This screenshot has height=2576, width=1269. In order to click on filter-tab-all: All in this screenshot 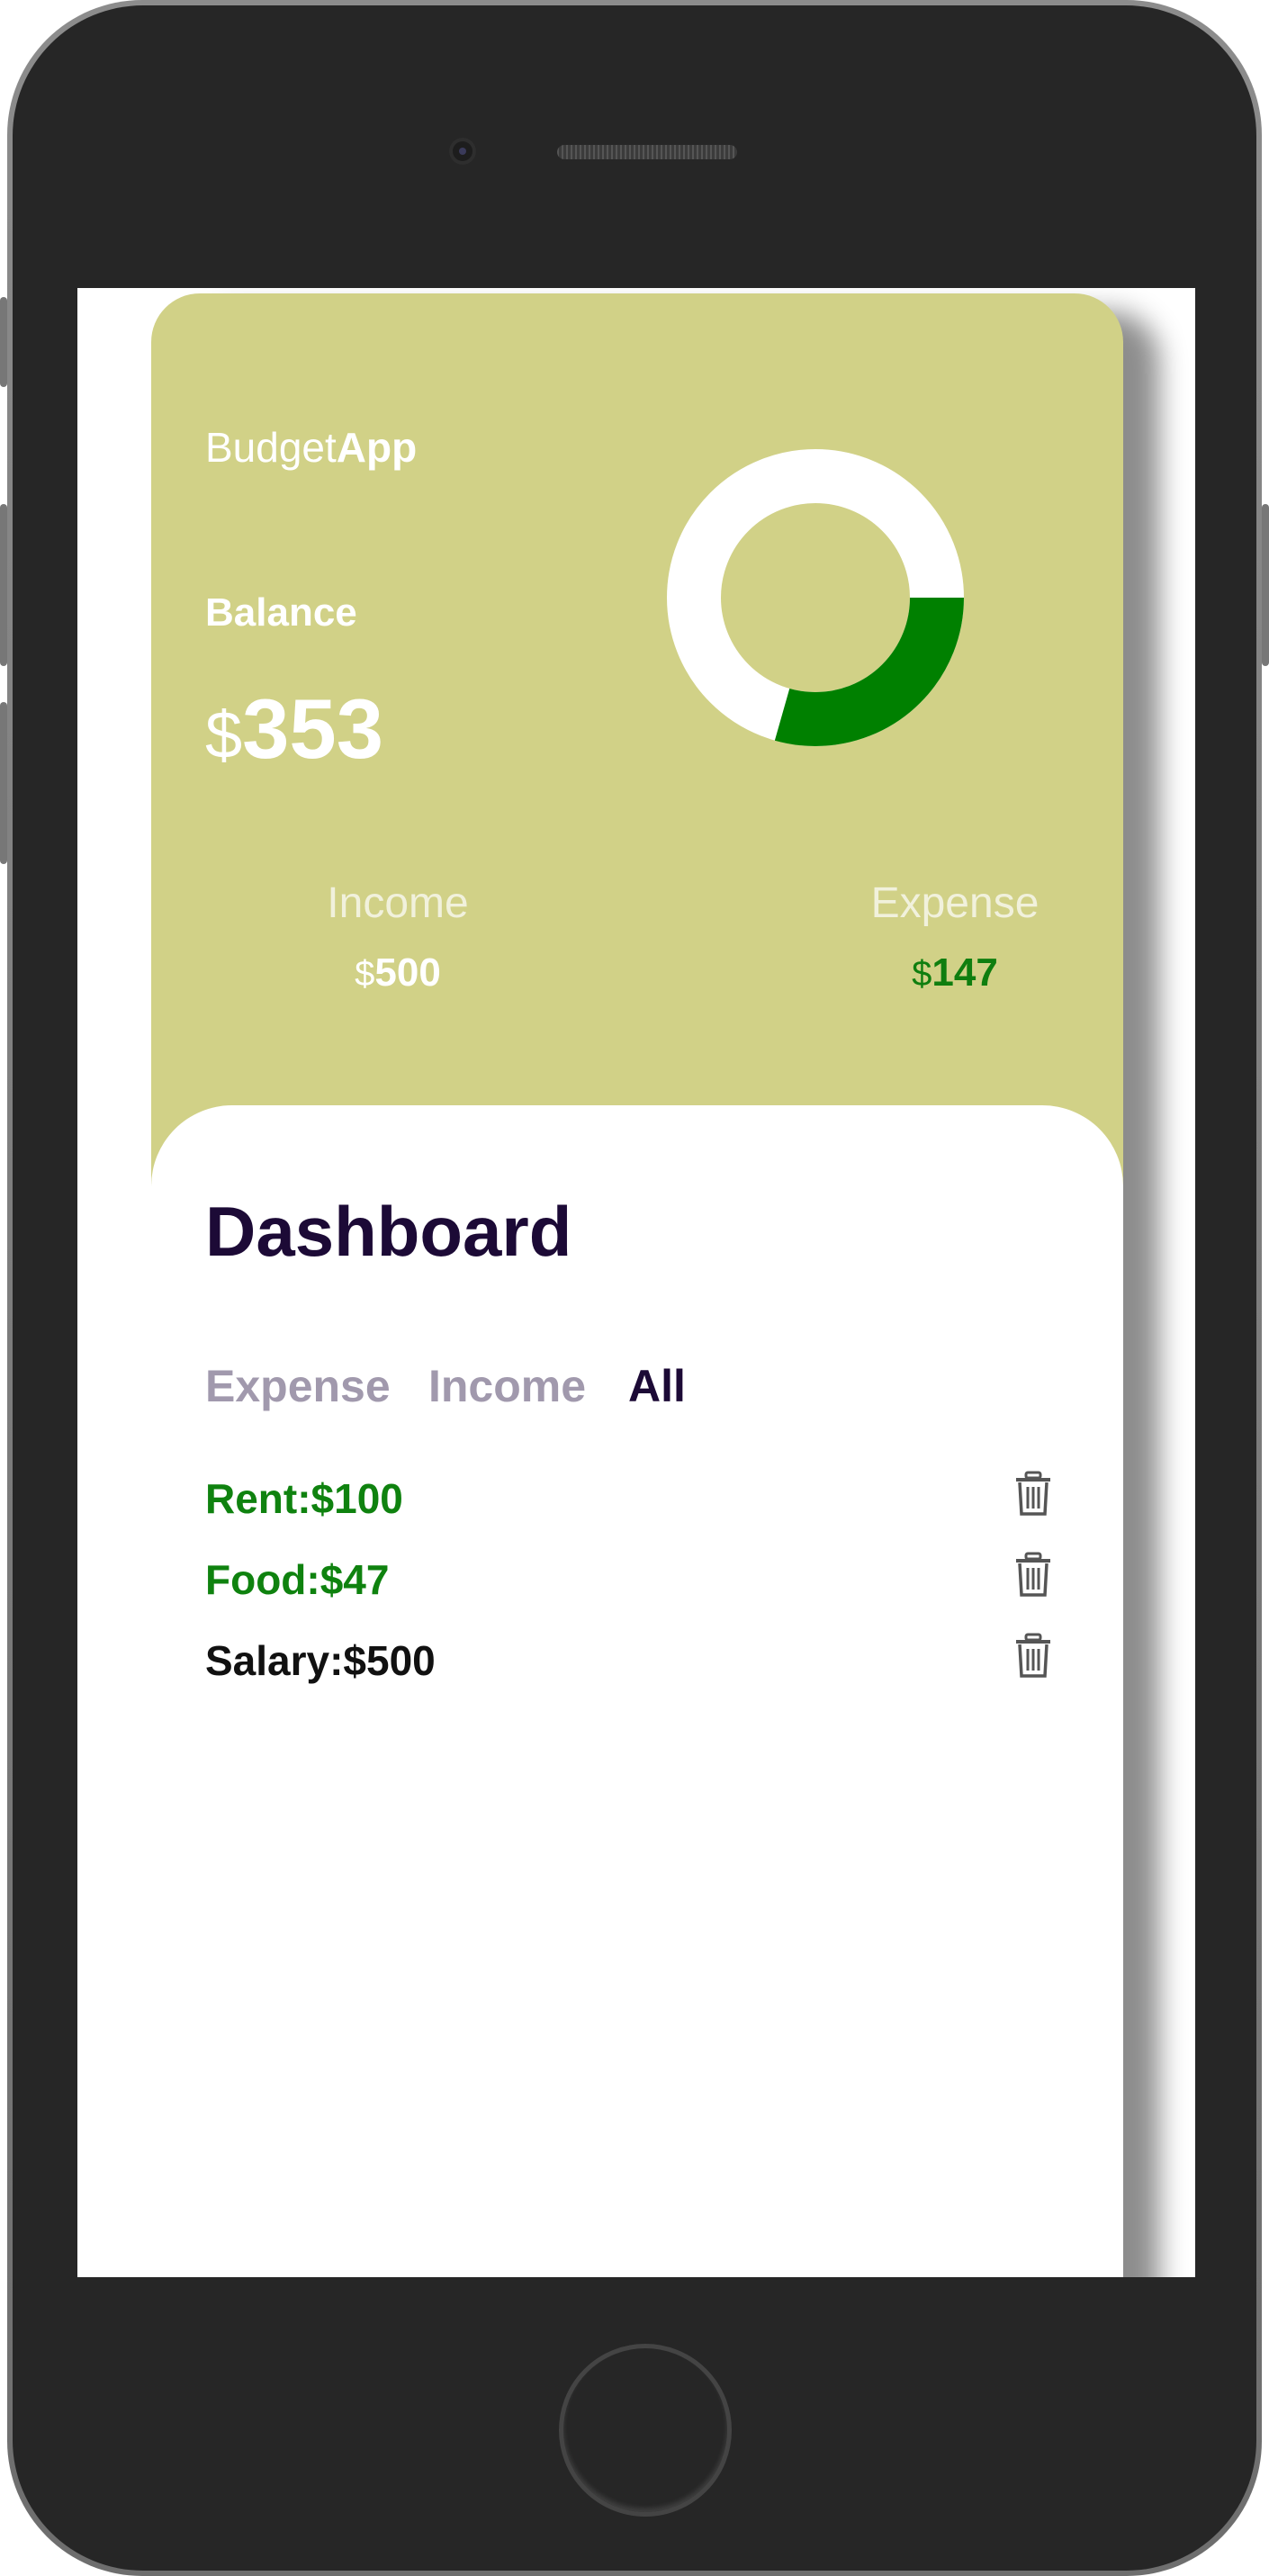, I will do `click(657, 1386)`.